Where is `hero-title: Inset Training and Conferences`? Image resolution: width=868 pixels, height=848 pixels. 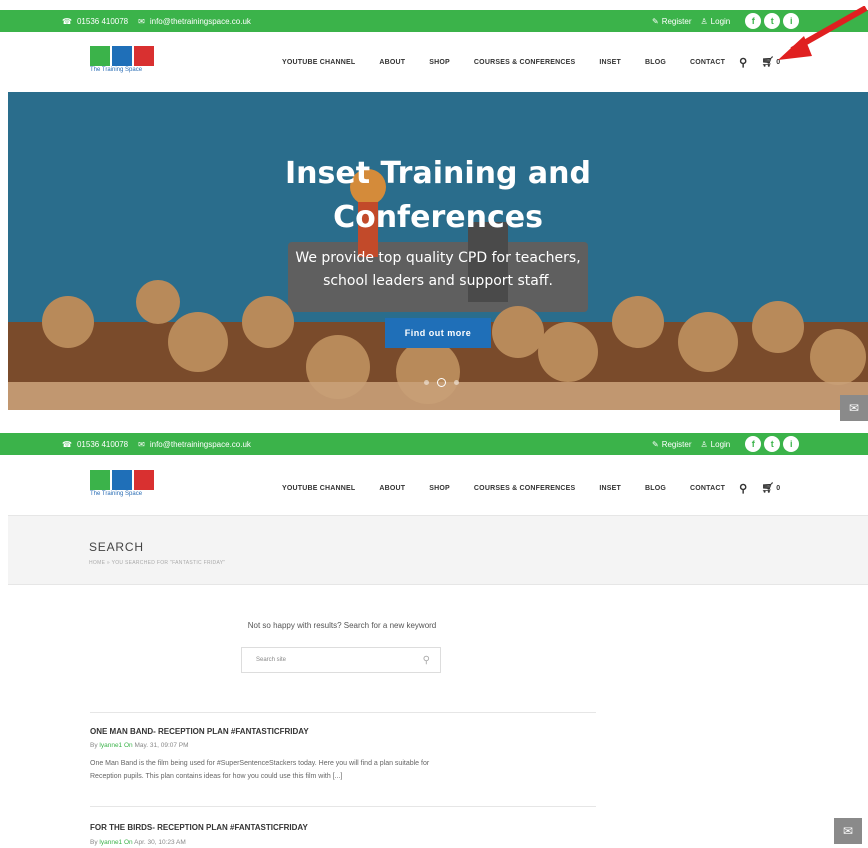 hero-title: Inset Training and Conferences is located at coordinates (438, 195).